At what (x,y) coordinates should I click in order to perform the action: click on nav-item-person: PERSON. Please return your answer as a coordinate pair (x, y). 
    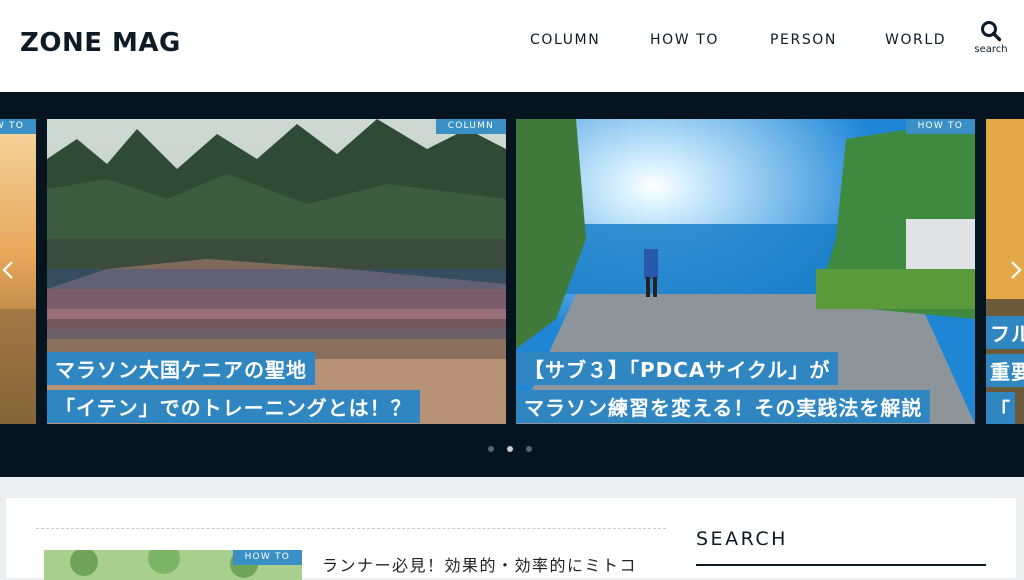
    Looking at the image, I should click on (803, 40).